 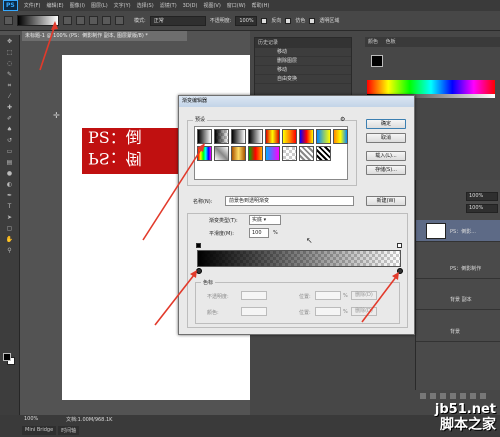 What do you see at coordinates (400, 271) in the screenshot?
I see `color-stop-right` at bounding box center [400, 271].